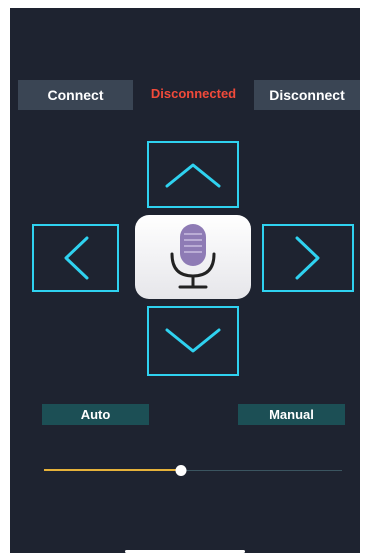 The height and width of the screenshot is (558, 370). I want to click on chevron-left-icon, so click(76, 258).